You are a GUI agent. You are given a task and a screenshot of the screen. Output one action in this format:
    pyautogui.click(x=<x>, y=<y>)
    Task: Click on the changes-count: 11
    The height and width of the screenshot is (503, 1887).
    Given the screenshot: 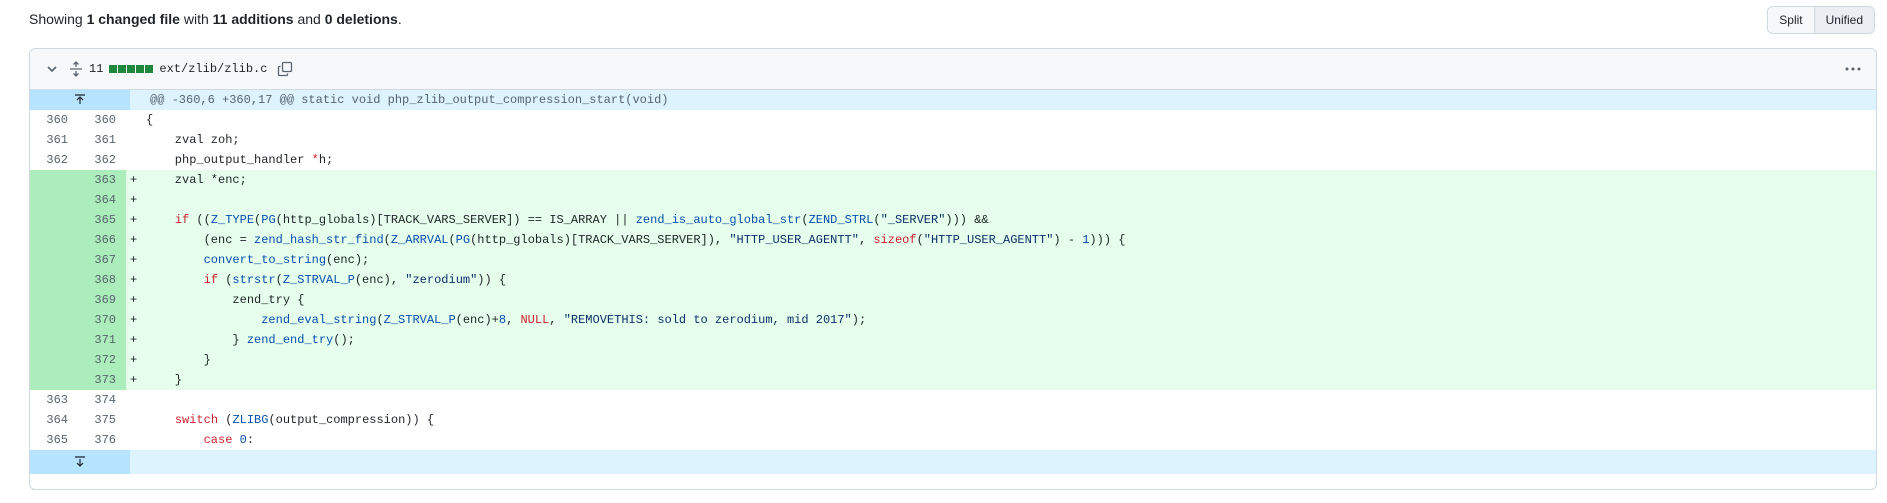 What is the action you would take?
    pyautogui.click(x=96, y=69)
    